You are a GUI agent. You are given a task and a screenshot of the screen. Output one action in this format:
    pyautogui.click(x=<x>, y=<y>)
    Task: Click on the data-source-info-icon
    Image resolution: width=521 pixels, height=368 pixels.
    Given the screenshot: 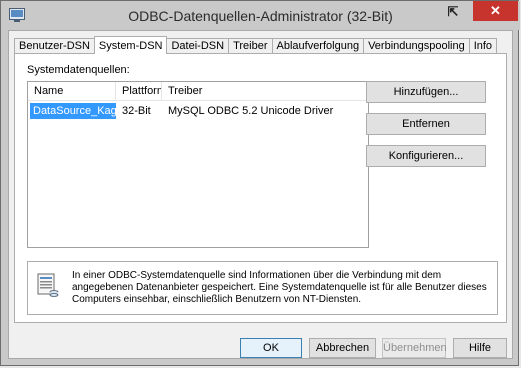 What is the action you would take?
    pyautogui.click(x=48, y=285)
    